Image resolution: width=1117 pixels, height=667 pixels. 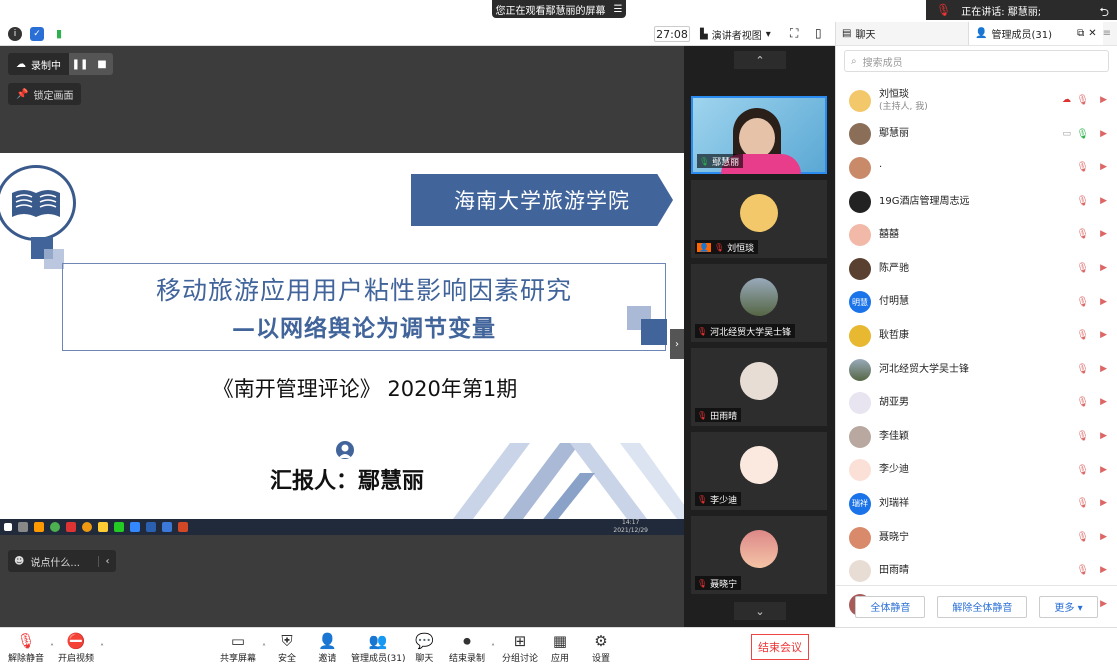 I want to click on member-row: 耿哲康 🎙 ▶, so click(x=976, y=336).